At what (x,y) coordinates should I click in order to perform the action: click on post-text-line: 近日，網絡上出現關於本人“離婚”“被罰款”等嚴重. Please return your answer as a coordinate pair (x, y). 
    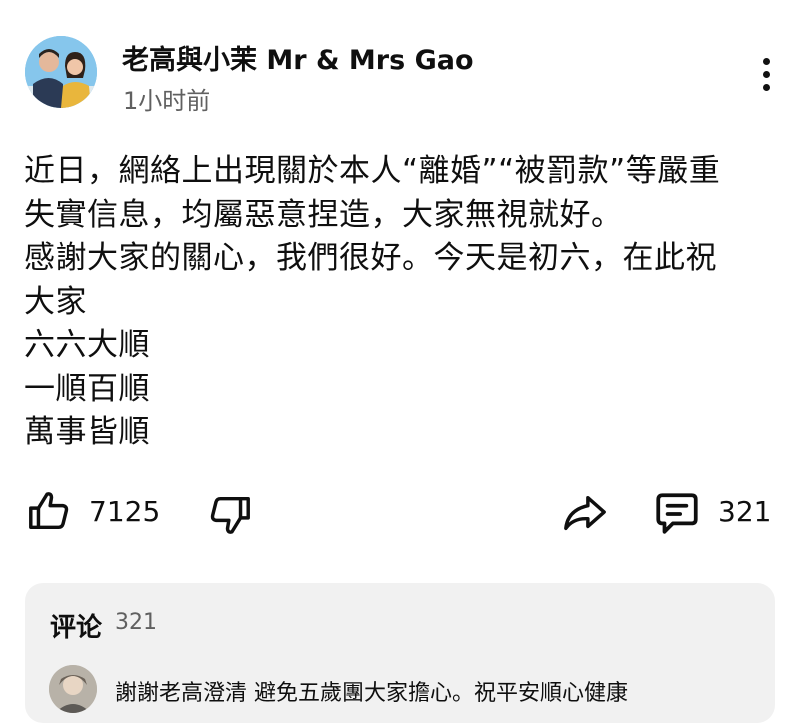
    Looking at the image, I should click on (372, 171).